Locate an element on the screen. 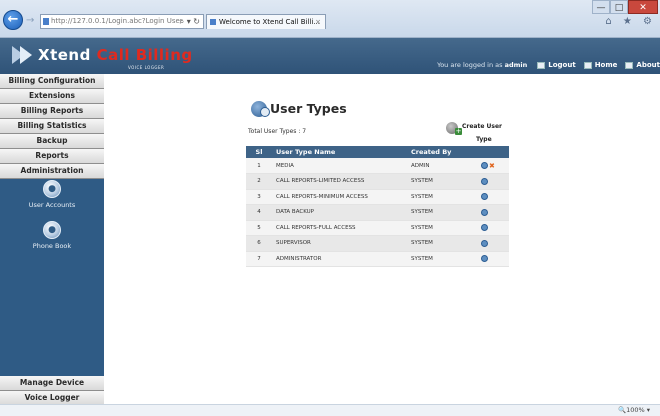 The image size is (660, 416). total-count: 7 is located at coordinates (304, 131).